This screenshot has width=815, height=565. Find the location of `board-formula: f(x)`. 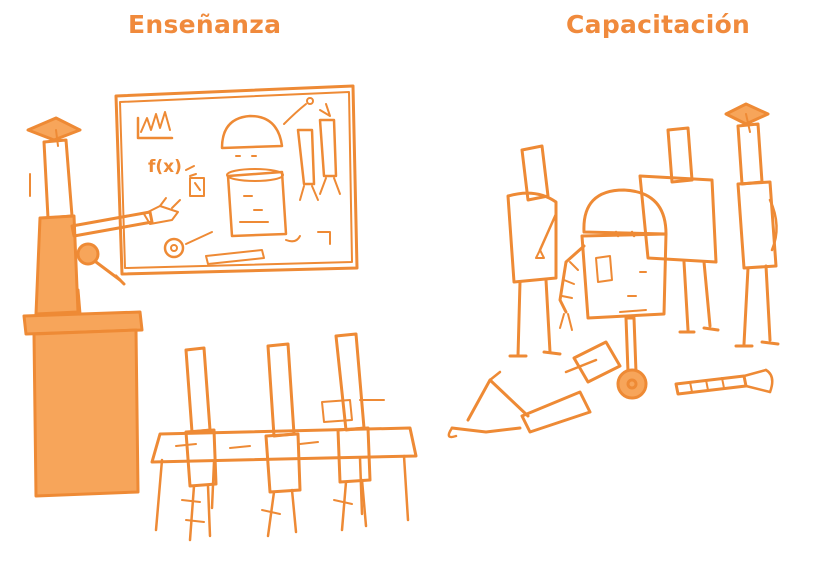

board-formula: f(x) is located at coordinates (165, 167).